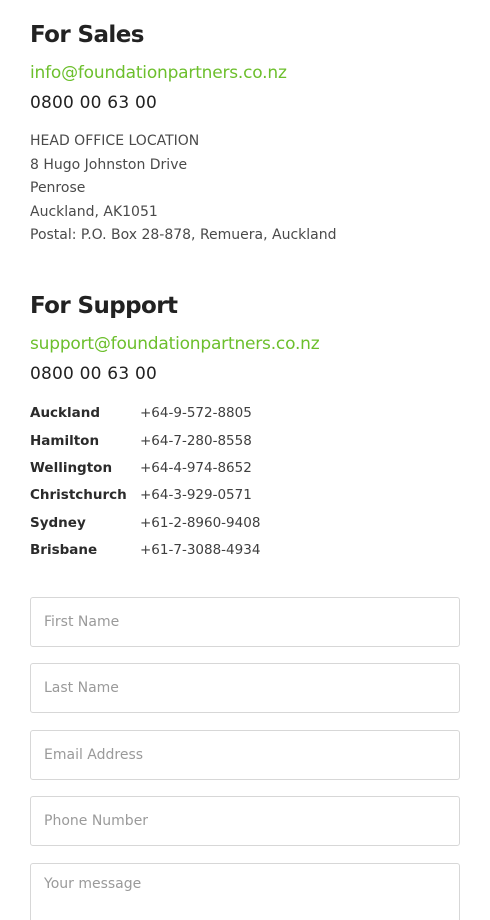 This screenshot has height=920, width=490. I want to click on support-heading: For Support, so click(104, 305).